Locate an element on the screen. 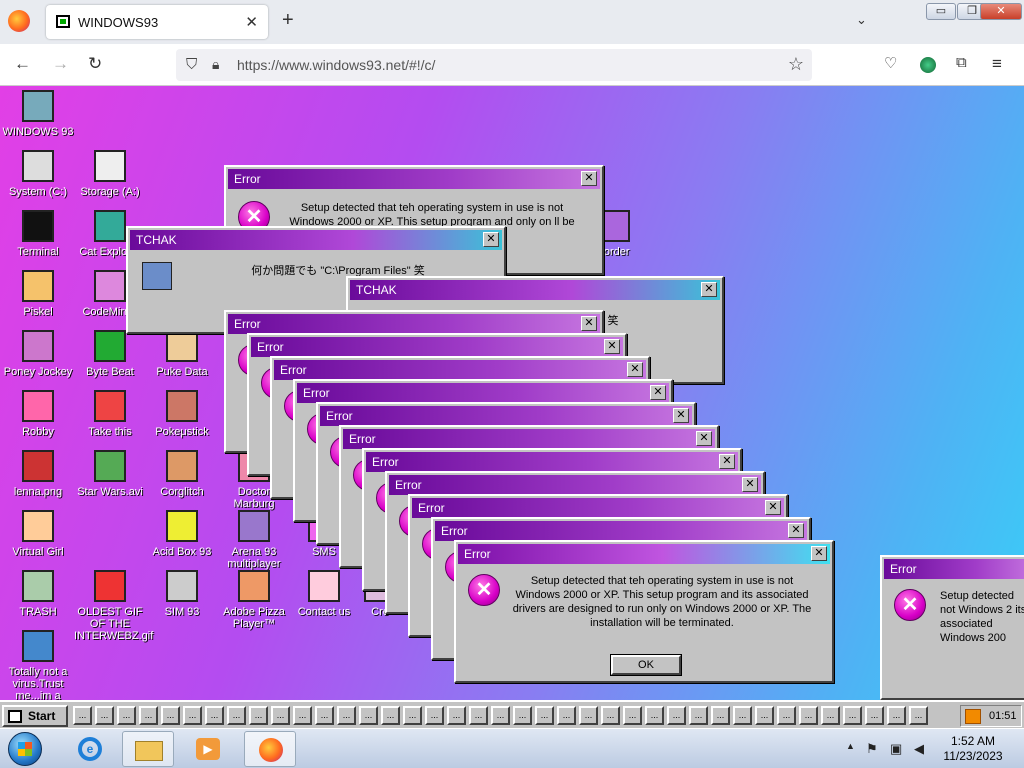  reload-button: ↻ is located at coordinates (95, 64).